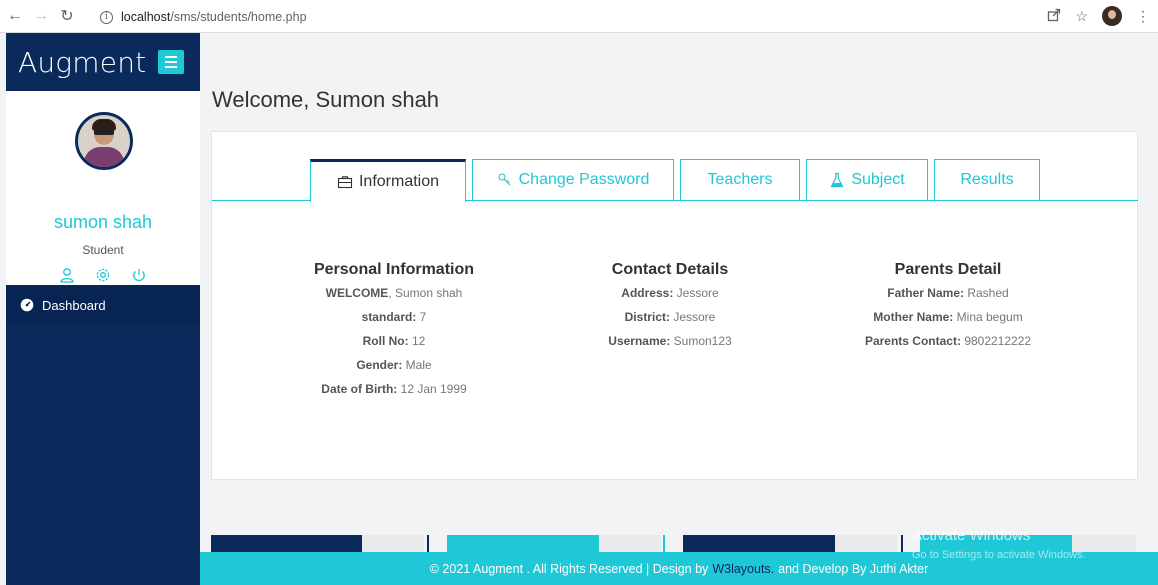 This screenshot has width=1158, height=585. What do you see at coordinates (146, 17) in the screenshot?
I see `url-host: localhost` at bounding box center [146, 17].